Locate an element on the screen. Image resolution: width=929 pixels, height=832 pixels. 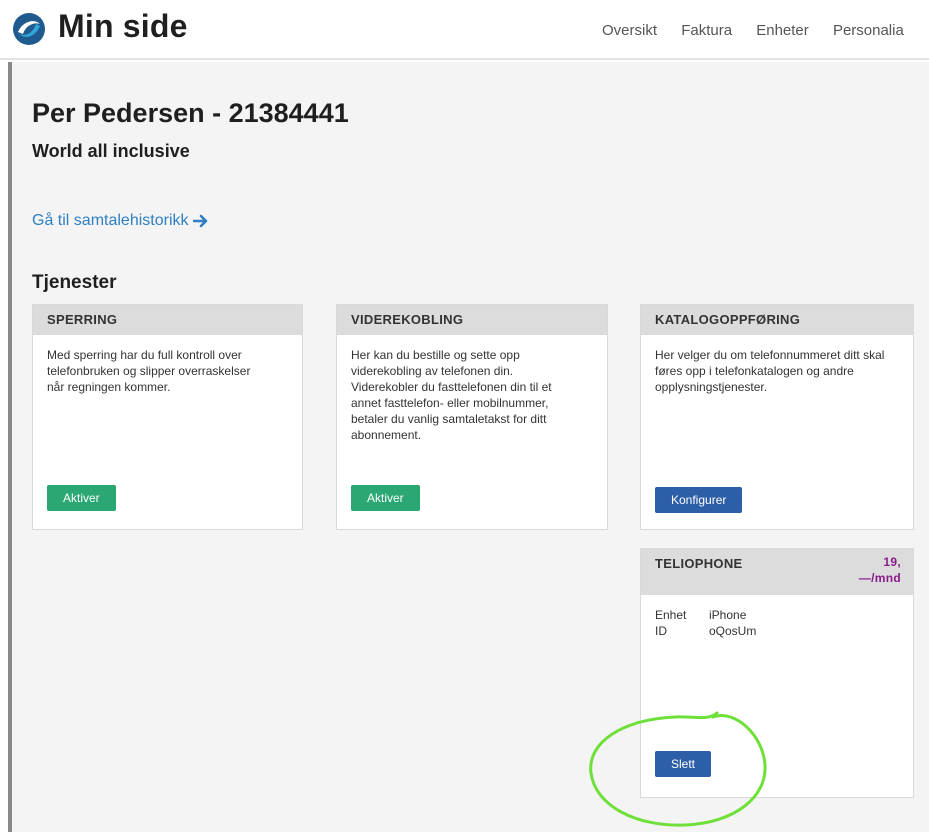
logo-icon is located at coordinates (29, 29).